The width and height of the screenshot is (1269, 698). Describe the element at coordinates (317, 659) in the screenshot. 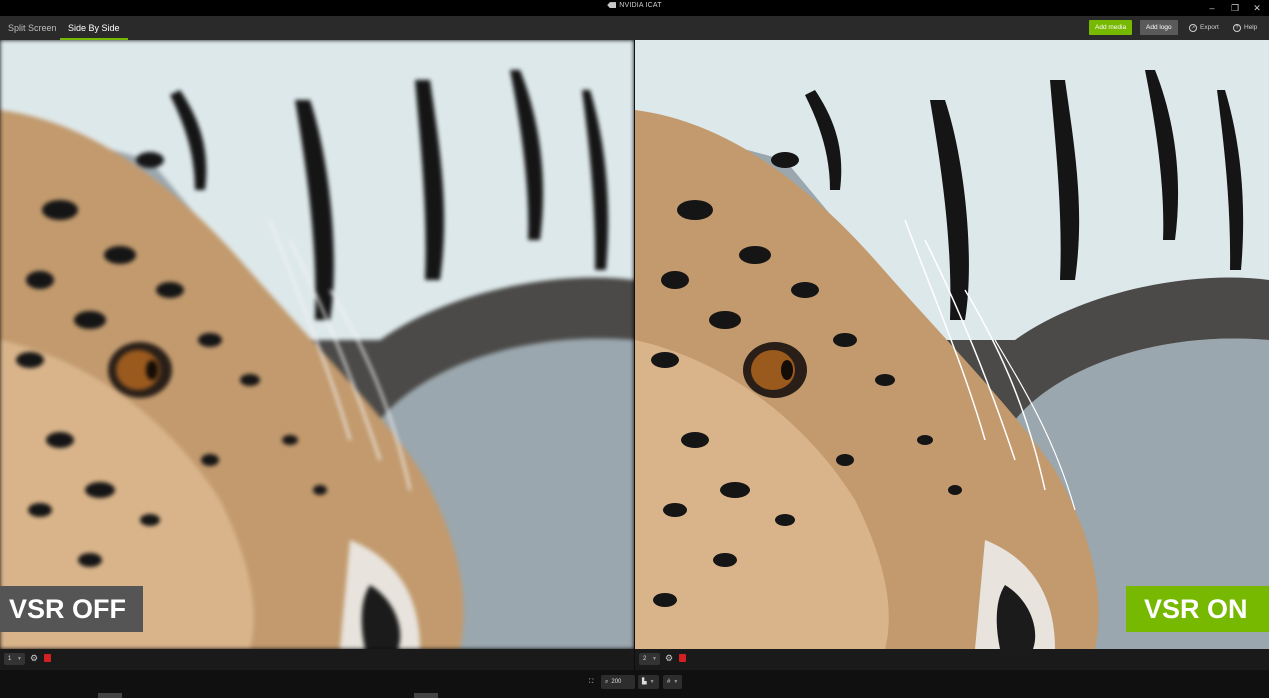

I see `pane-controls-left: 1 ▼ ⚙` at that location.